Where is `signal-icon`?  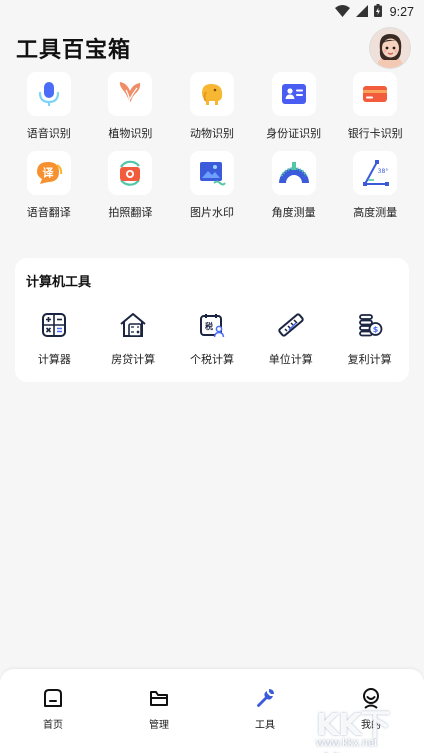 signal-icon is located at coordinates (361, 12).